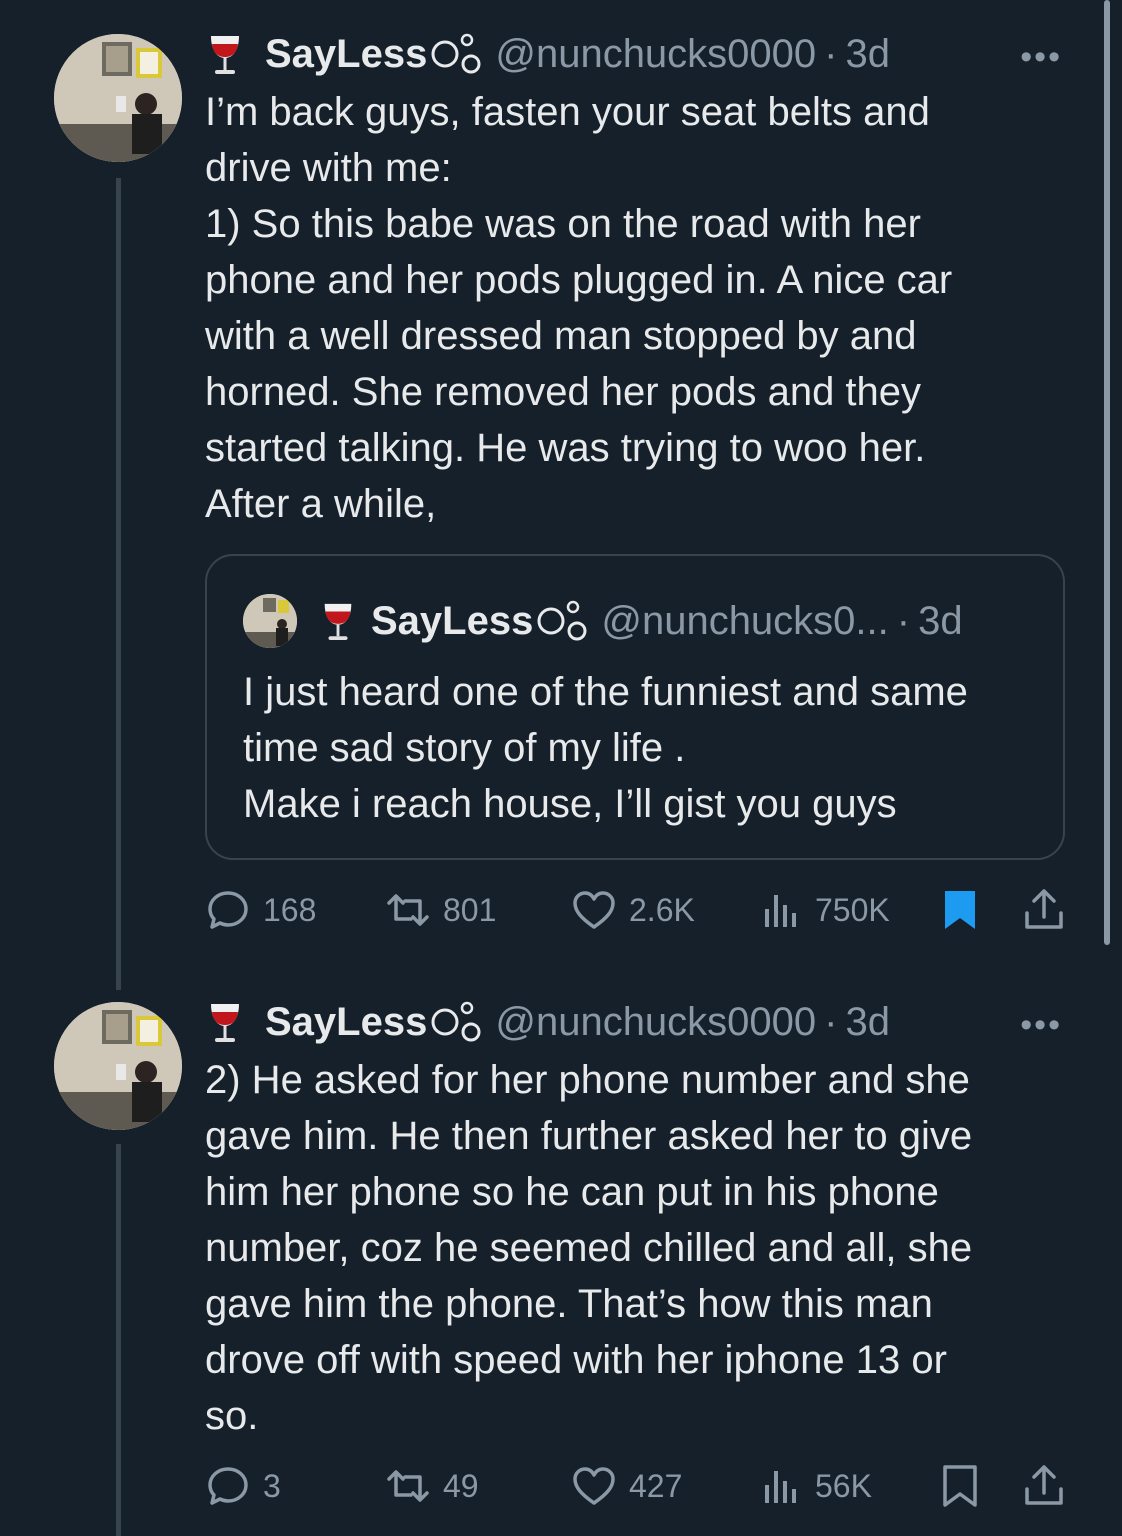 This screenshot has width=1122, height=1536. I want to click on views-button: 750K, so click(823, 910).